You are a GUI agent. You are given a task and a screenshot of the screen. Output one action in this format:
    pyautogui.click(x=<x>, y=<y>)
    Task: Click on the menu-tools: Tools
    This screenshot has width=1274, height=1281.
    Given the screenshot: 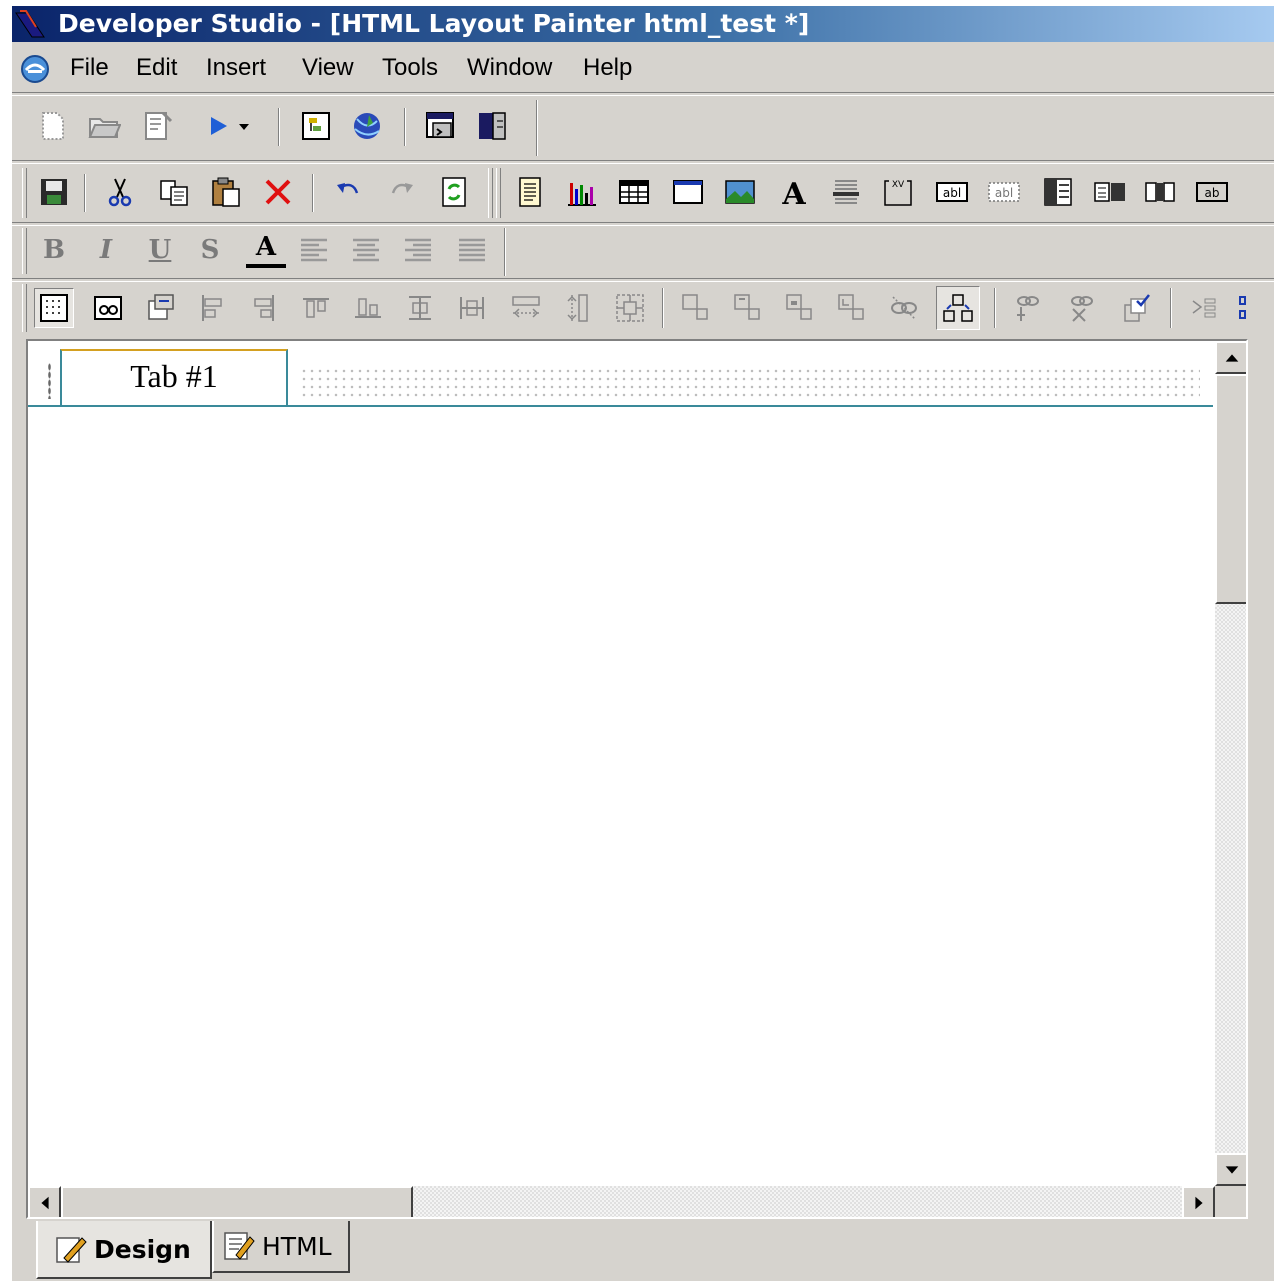 What is the action you would take?
    pyautogui.click(x=410, y=68)
    